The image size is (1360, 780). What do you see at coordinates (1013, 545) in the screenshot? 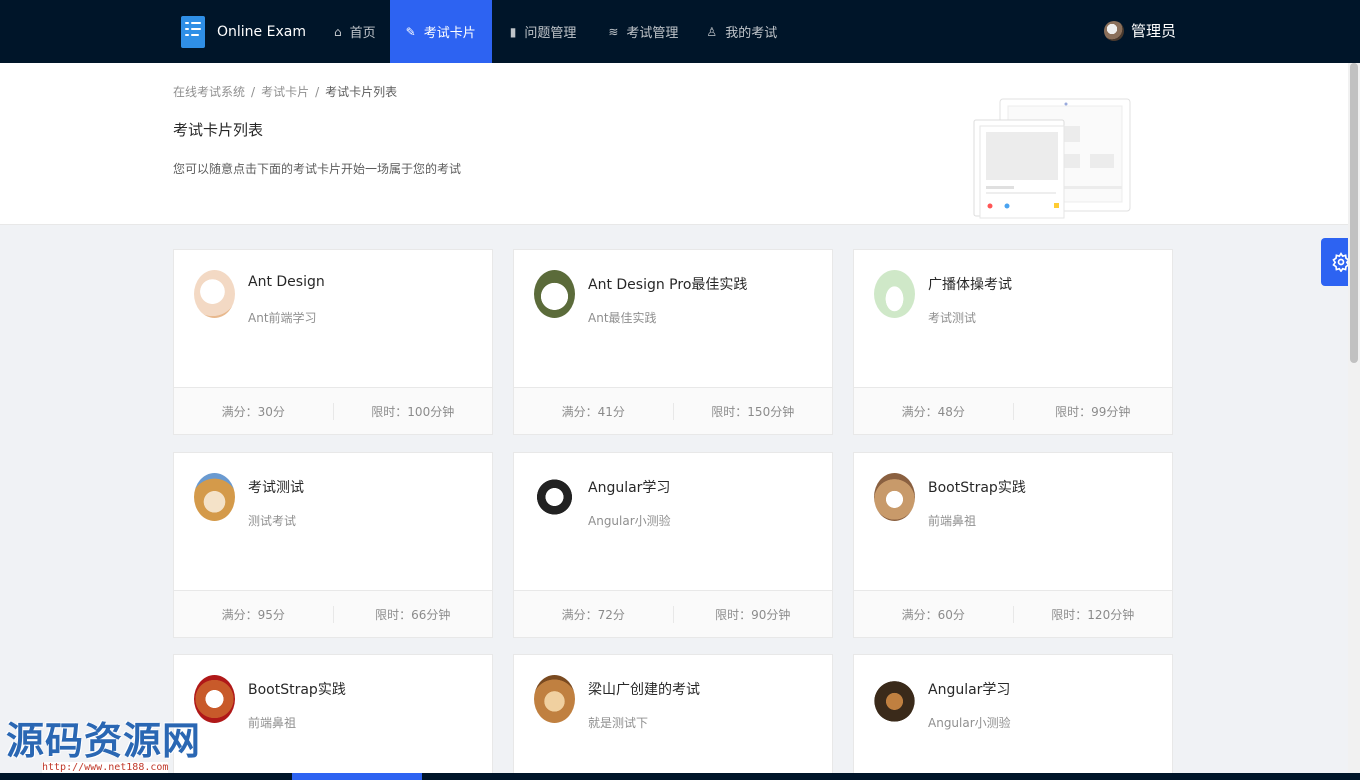
I see `exam-card: BootStrap实践 前端鼻祖 满分：60分 限时：120分钟` at bounding box center [1013, 545].